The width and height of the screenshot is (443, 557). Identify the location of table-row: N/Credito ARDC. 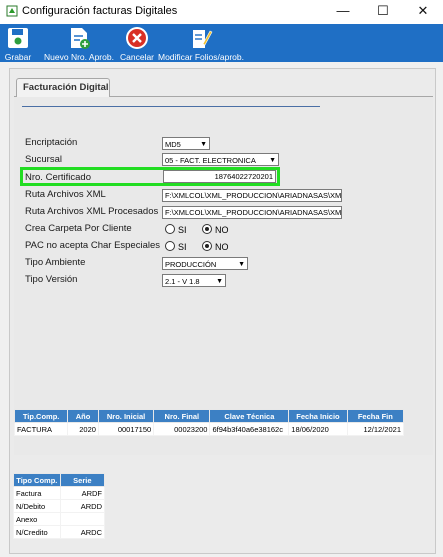
(59, 532).